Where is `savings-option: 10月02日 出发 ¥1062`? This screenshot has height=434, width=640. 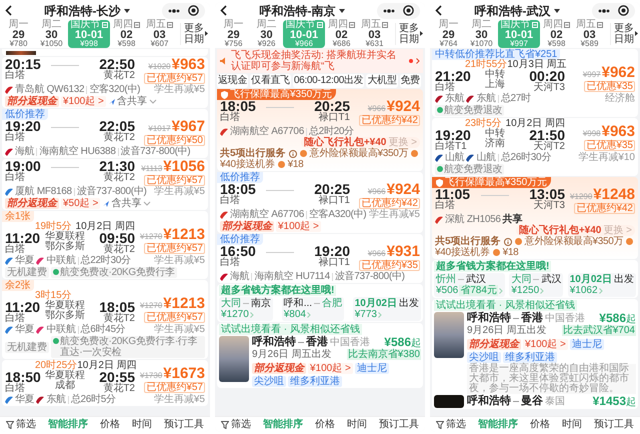
savings-option: 10月02日 出发 ¥1062 is located at coordinates (602, 285).